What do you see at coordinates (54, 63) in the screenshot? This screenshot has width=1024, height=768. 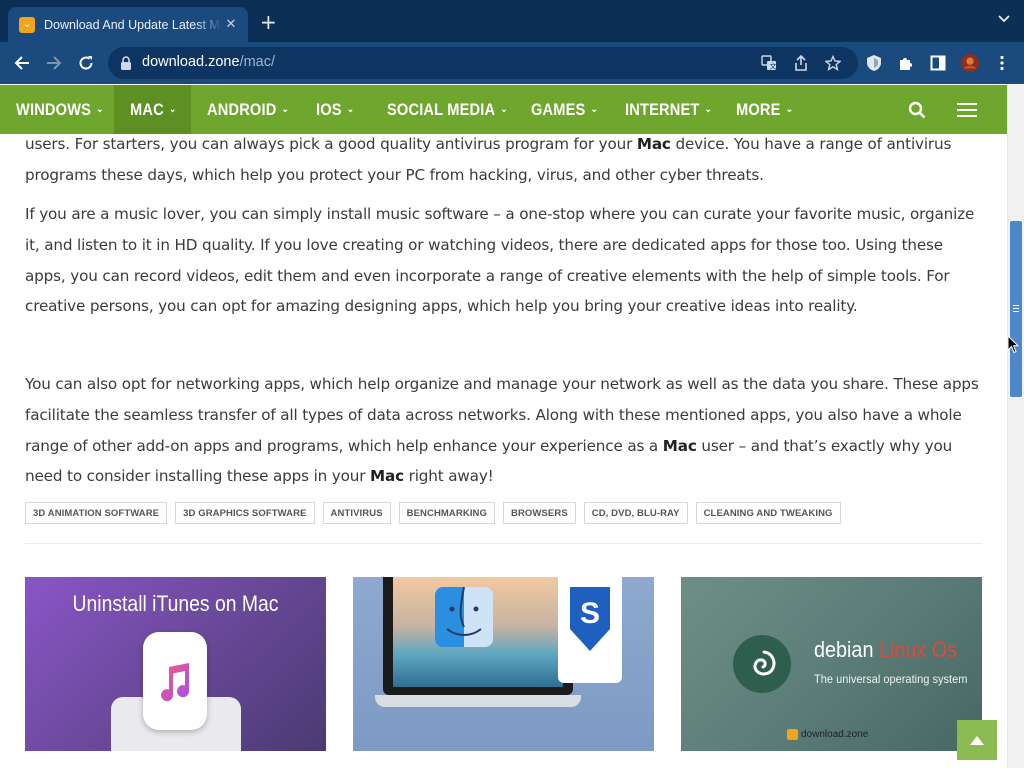 I see `forward-arrow-icon` at bounding box center [54, 63].